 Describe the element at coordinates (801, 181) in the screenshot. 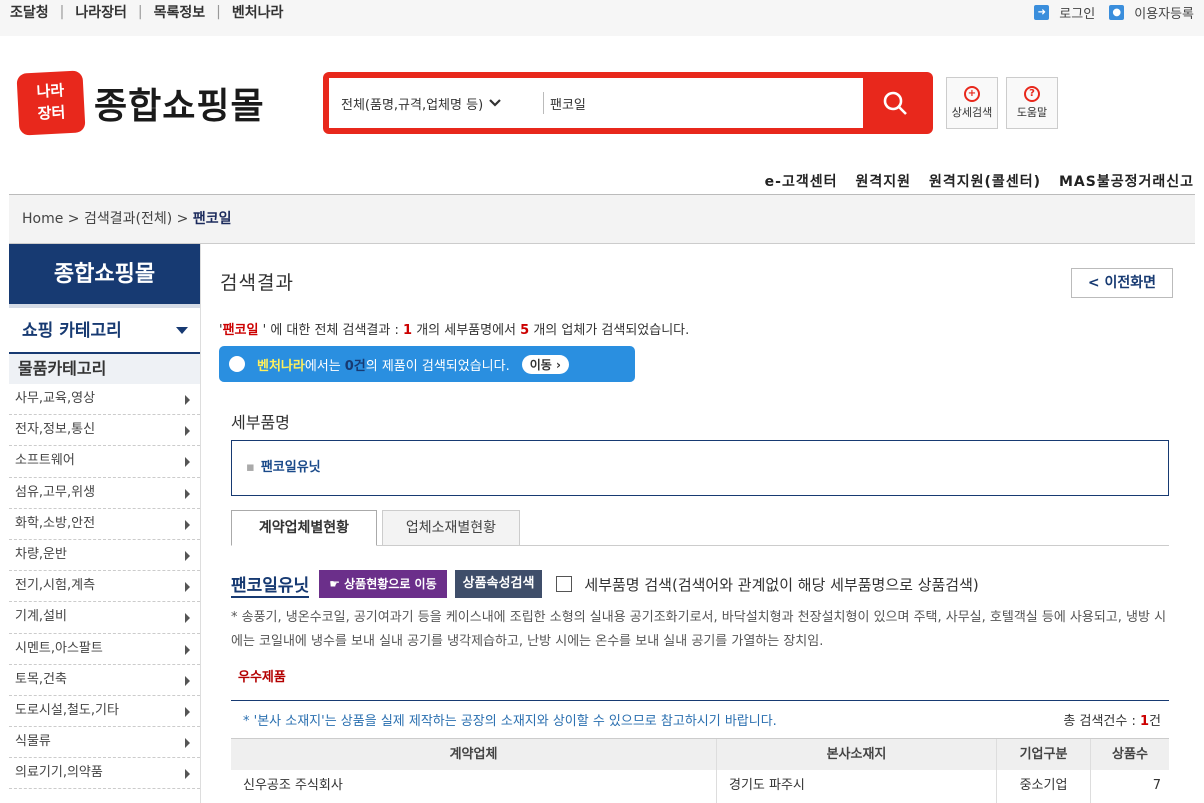

I see `util-link-customer-center: e-고객센터` at that location.